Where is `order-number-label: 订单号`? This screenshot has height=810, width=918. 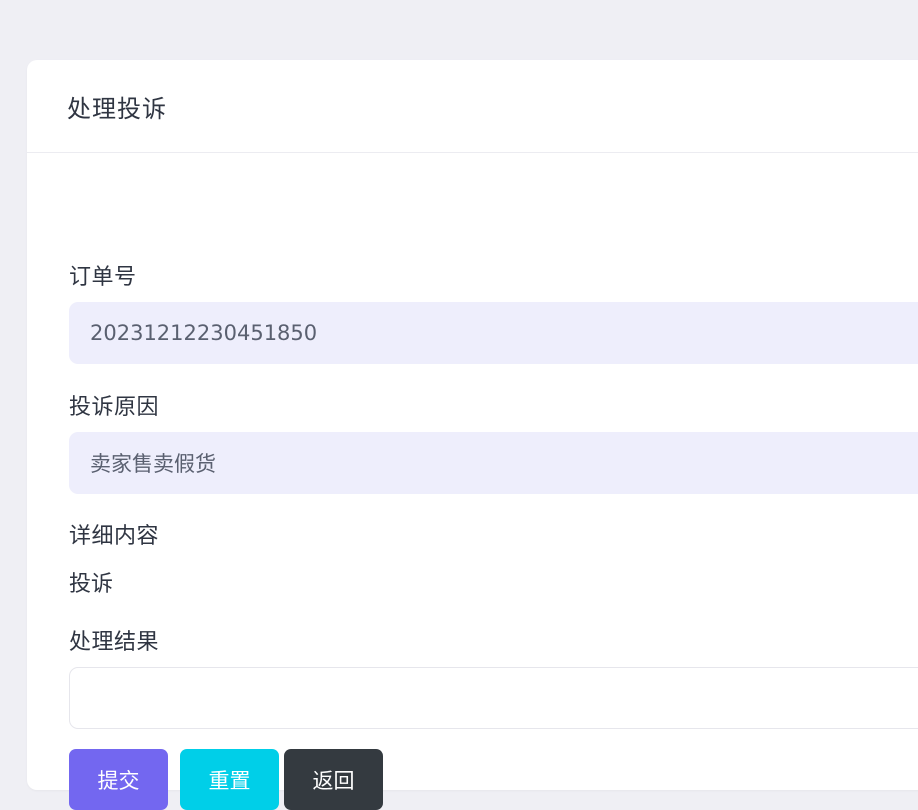
order-number-label: 订单号 is located at coordinates (103, 277).